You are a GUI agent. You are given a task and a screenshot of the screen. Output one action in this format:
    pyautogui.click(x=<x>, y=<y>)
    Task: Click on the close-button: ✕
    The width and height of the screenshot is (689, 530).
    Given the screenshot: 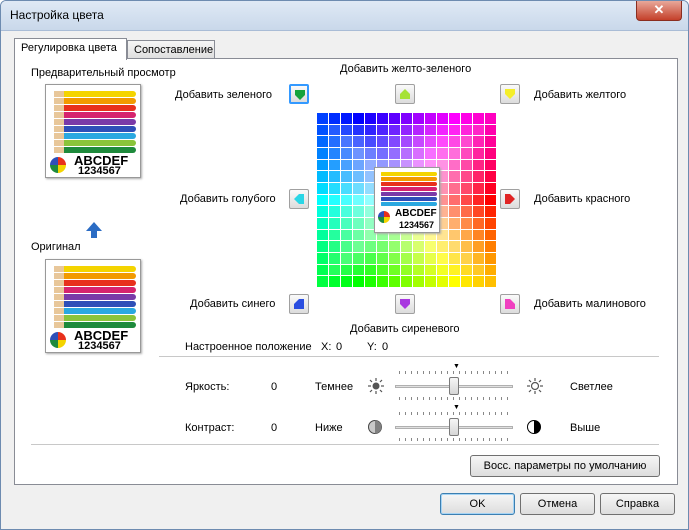 What is the action you would take?
    pyautogui.click(x=659, y=11)
    